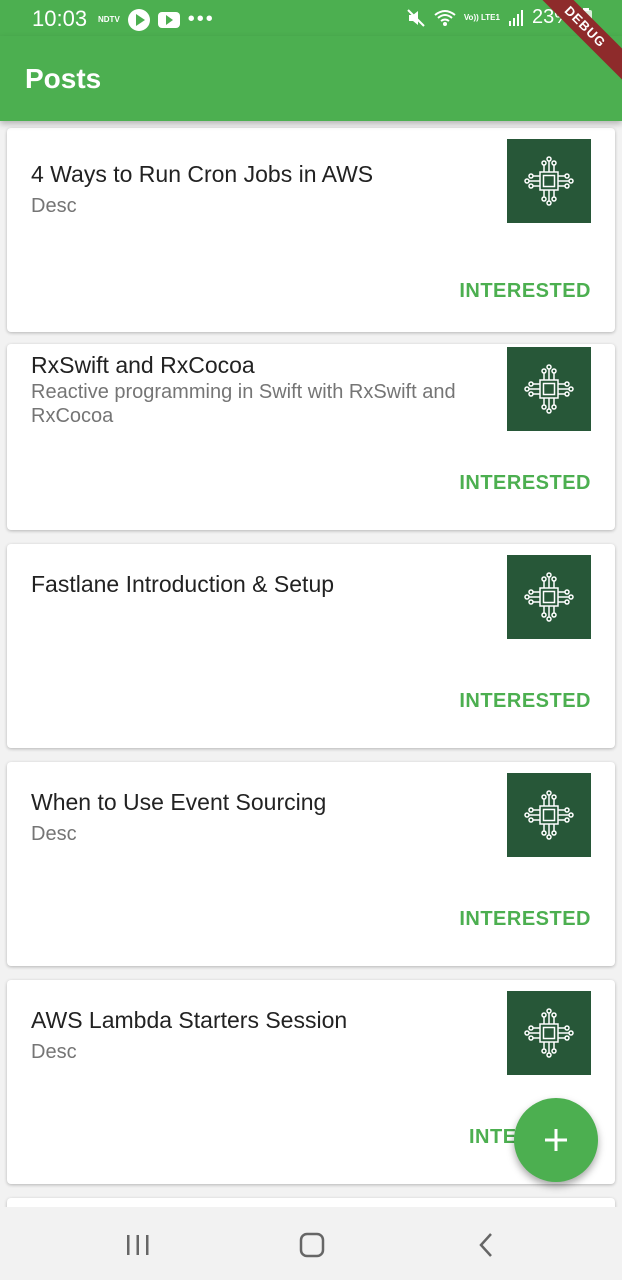 This screenshot has height=1280, width=622. I want to click on interested-button: INTE, so click(493, 1137).